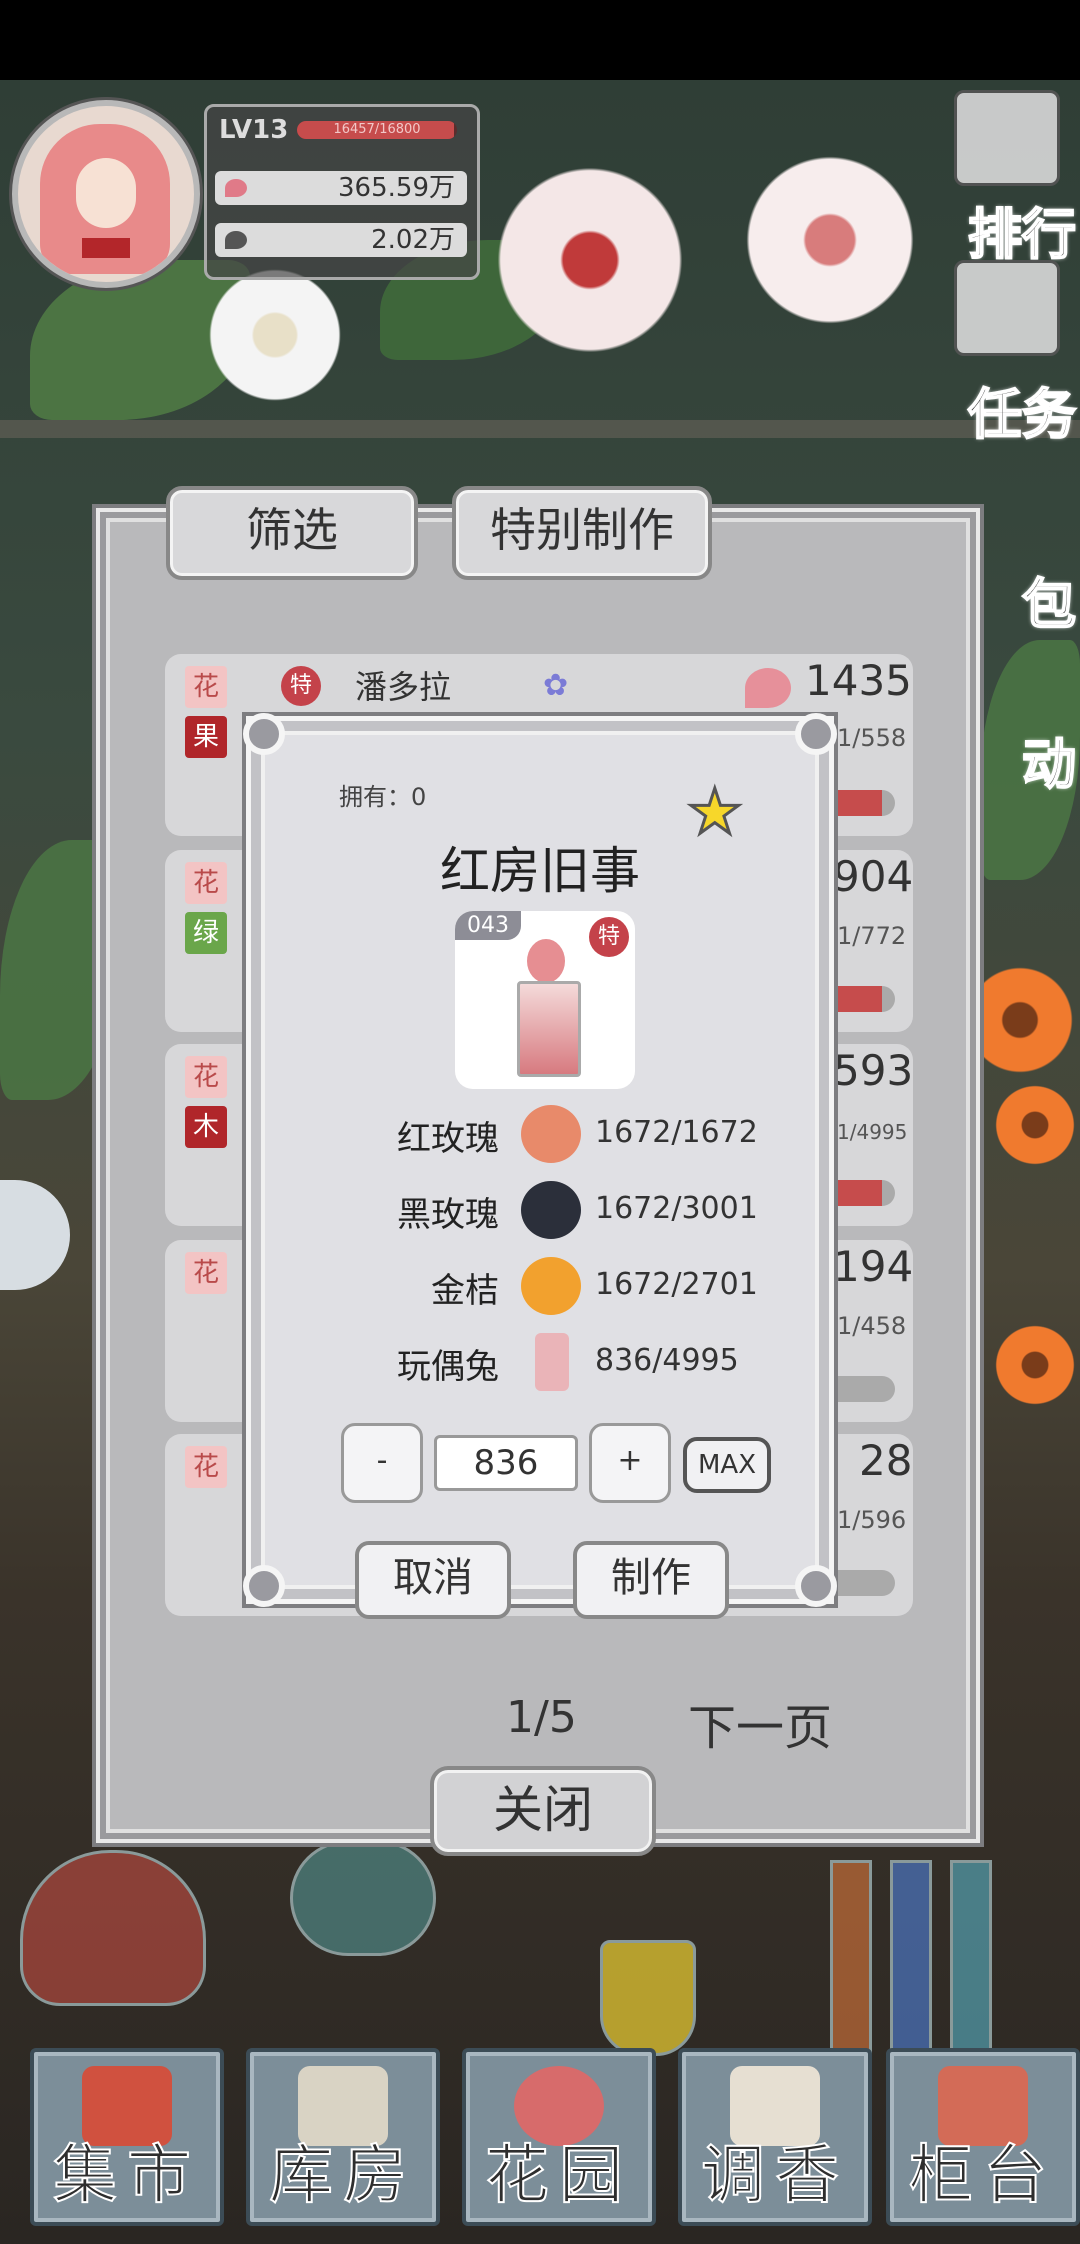  What do you see at coordinates (540, 429) in the screenshot?
I see `shelf` at bounding box center [540, 429].